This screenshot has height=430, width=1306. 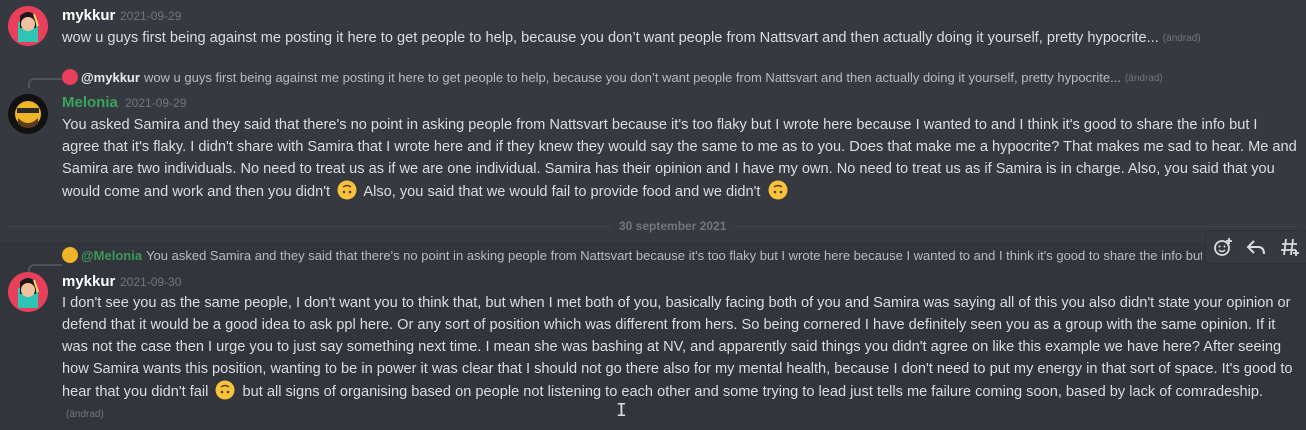 I want to click on reply-spine, so click(x=45, y=83).